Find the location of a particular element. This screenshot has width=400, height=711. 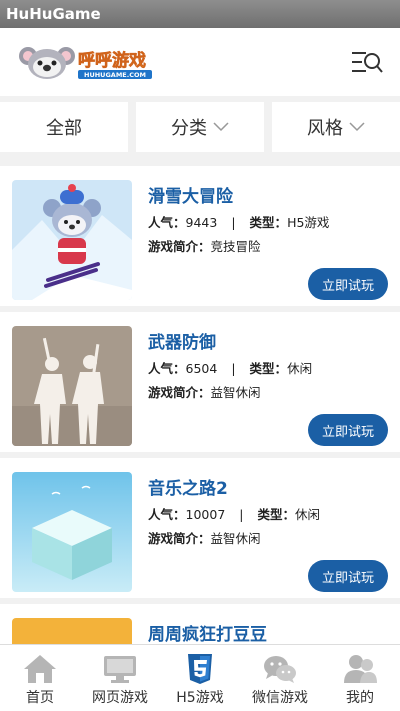

popularity-value: 9443 is located at coordinates (201, 222).